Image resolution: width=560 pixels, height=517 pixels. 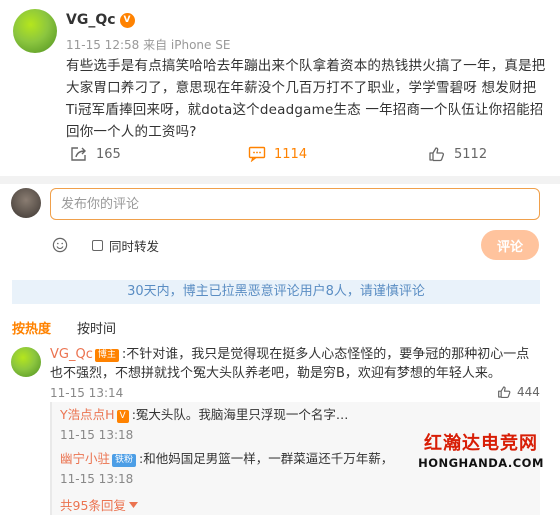 I want to click on tab-sort-hot: 按热度, so click(x=31, y=327).